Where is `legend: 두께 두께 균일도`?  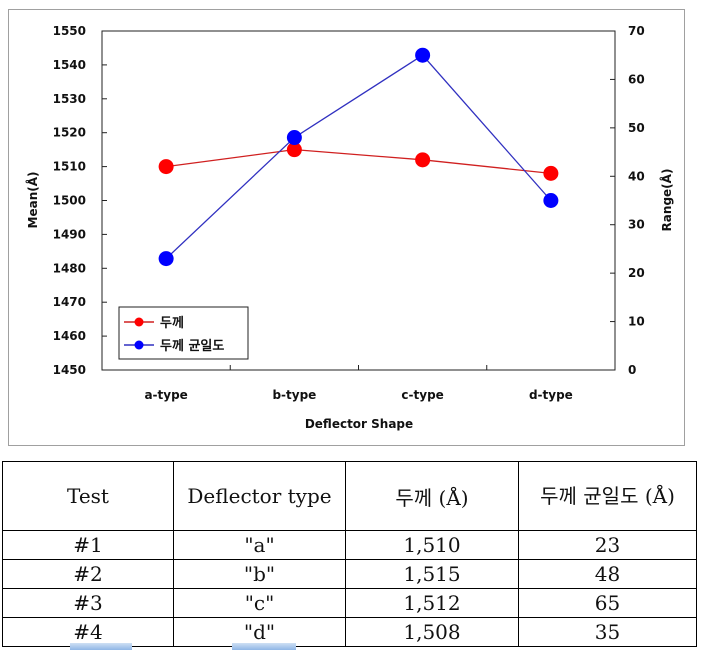 legend: 두께 두께 균일도 is located at coordinates (183, 333).